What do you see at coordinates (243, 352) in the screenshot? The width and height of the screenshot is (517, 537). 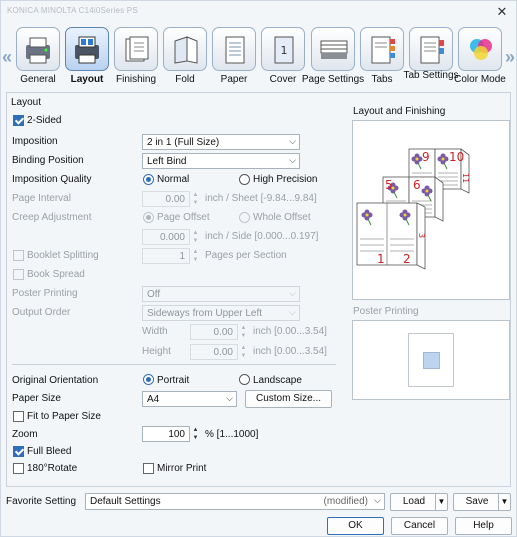 I see `height-spinner: ▲ ▼` at bounding box center [243, 352].